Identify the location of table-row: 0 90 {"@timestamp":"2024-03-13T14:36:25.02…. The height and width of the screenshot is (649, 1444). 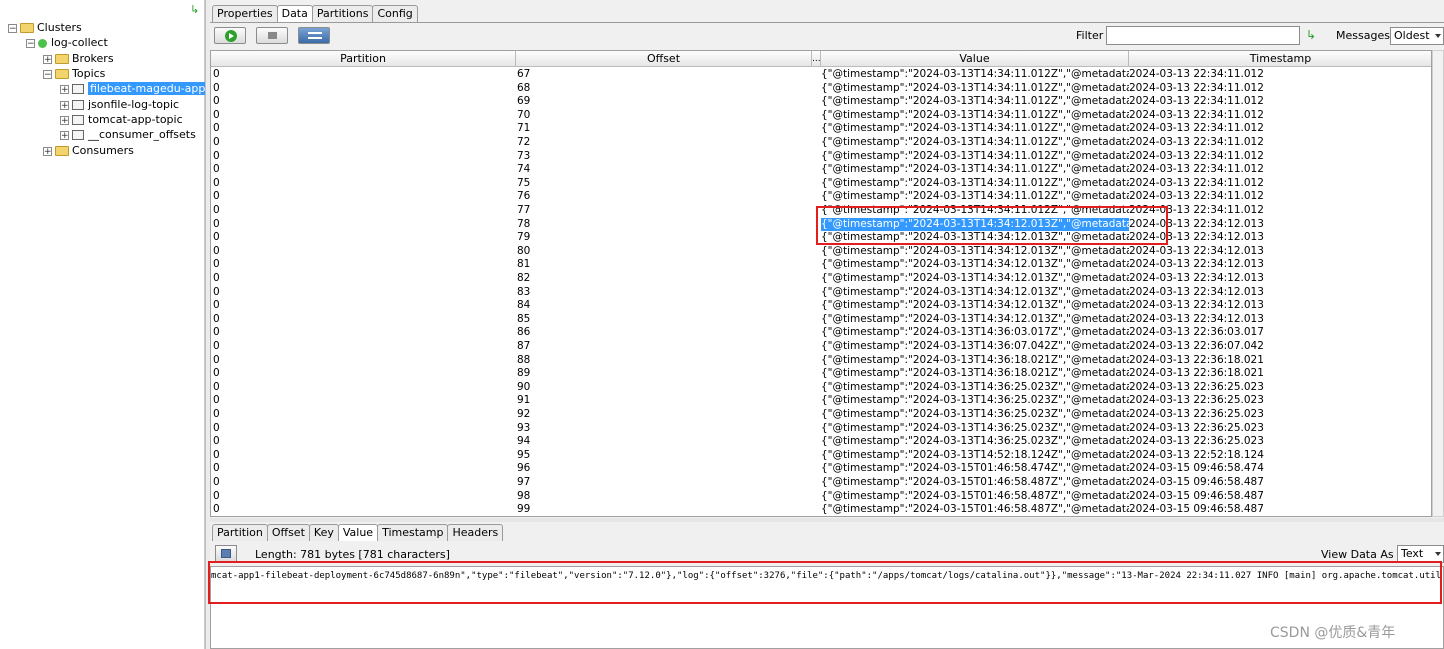
(821, 388).